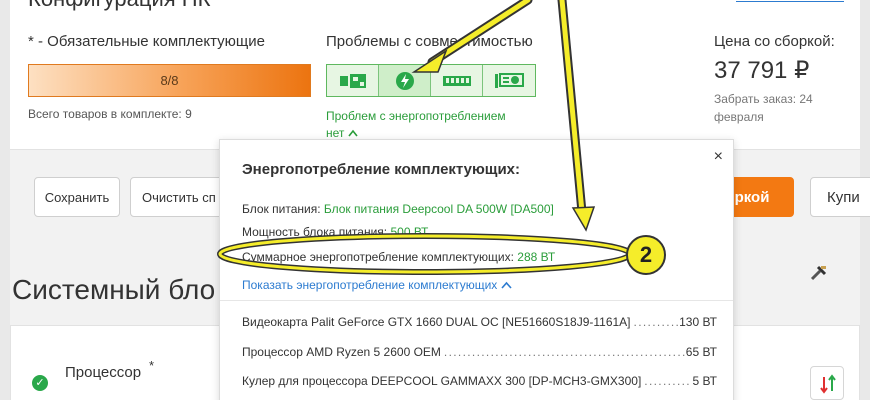 The height and width of the screenshot is (400, 870). Describe the element at coordinates (718, 157) in the screenshot. I see `close-icon: ×` at that location.